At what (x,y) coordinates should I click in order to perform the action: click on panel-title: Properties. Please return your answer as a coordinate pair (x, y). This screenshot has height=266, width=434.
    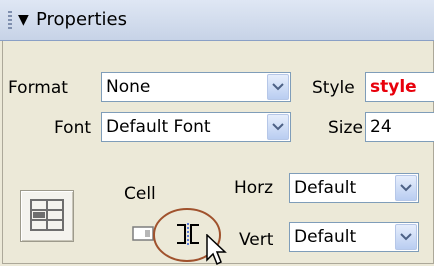
    Looking at the image, I should click on (81, 19).